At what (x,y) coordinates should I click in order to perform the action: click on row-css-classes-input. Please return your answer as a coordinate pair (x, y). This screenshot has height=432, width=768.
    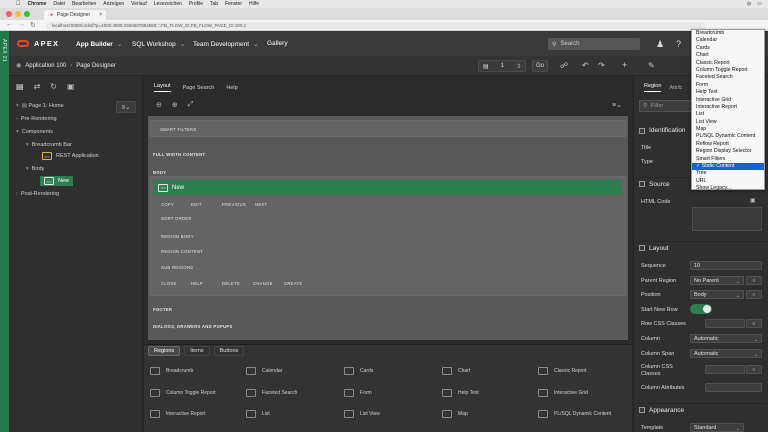
    Looking at the image, I should click on (725, 323).